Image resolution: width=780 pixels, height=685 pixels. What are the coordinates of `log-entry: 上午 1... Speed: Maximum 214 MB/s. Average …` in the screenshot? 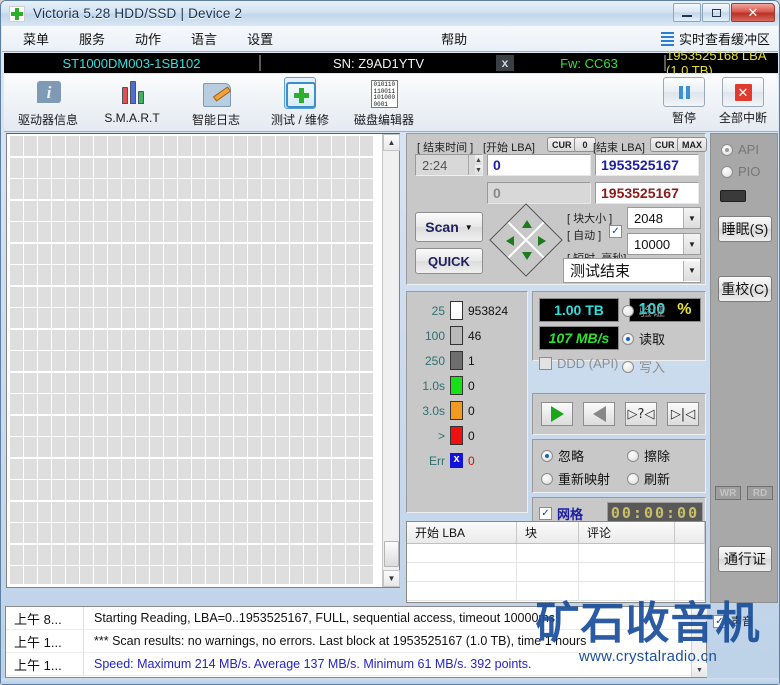 It's located at (356, 664).